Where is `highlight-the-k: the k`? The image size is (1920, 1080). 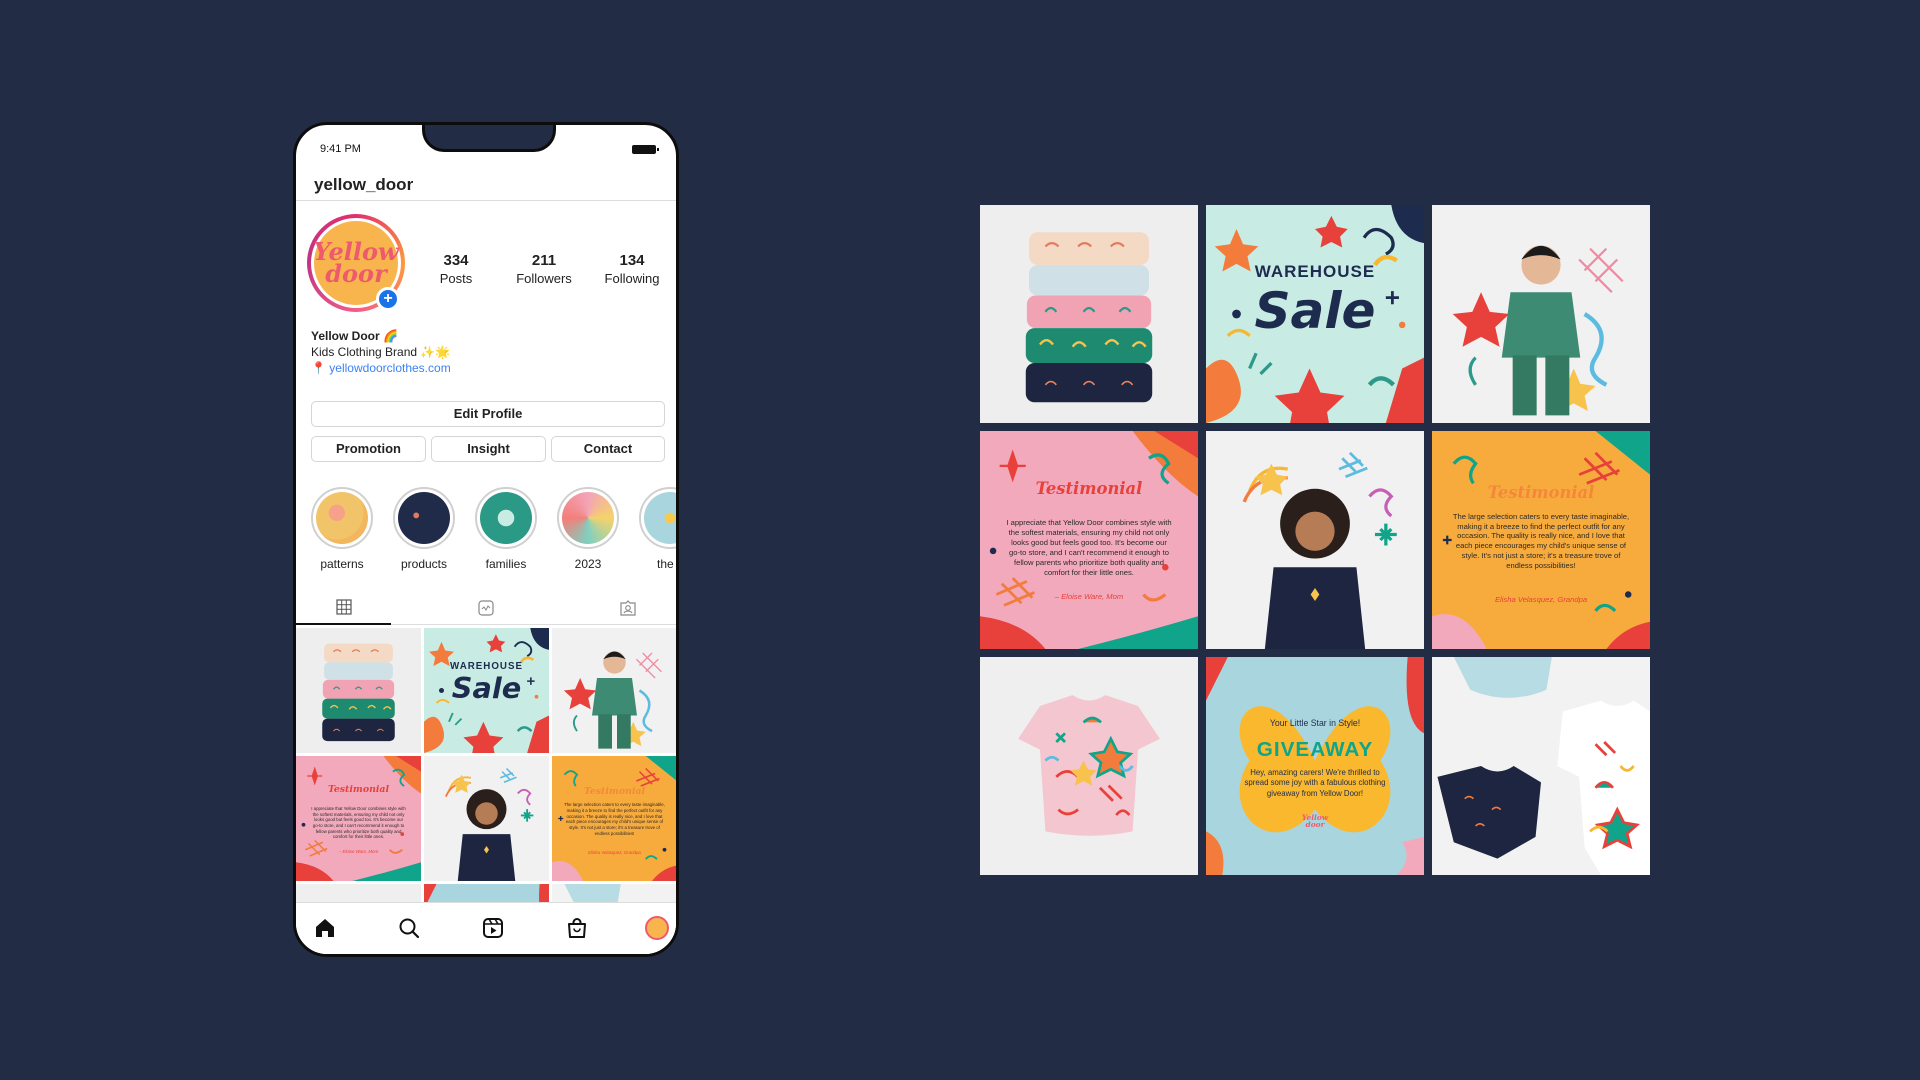 highlight-the-k: the k is located at coordinates (656, 529).